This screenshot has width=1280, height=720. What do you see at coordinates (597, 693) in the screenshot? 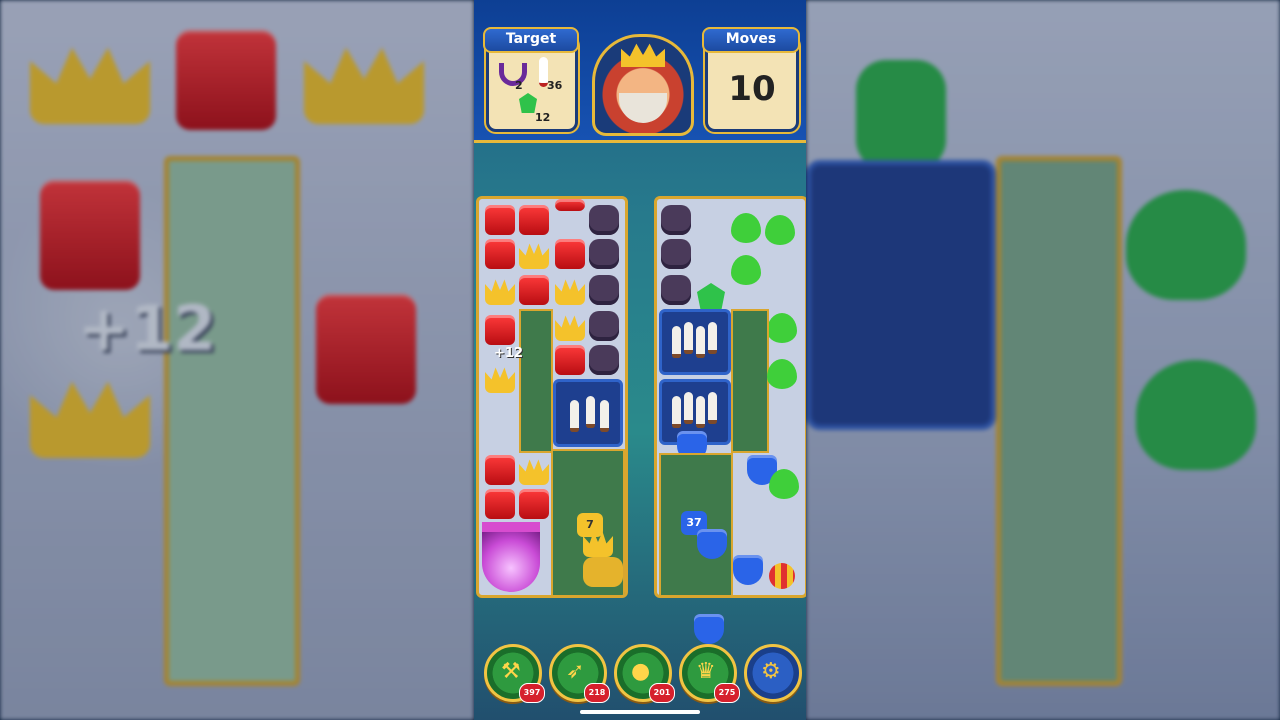
I see `booster-count: 218` at bounding box center [597, 693].